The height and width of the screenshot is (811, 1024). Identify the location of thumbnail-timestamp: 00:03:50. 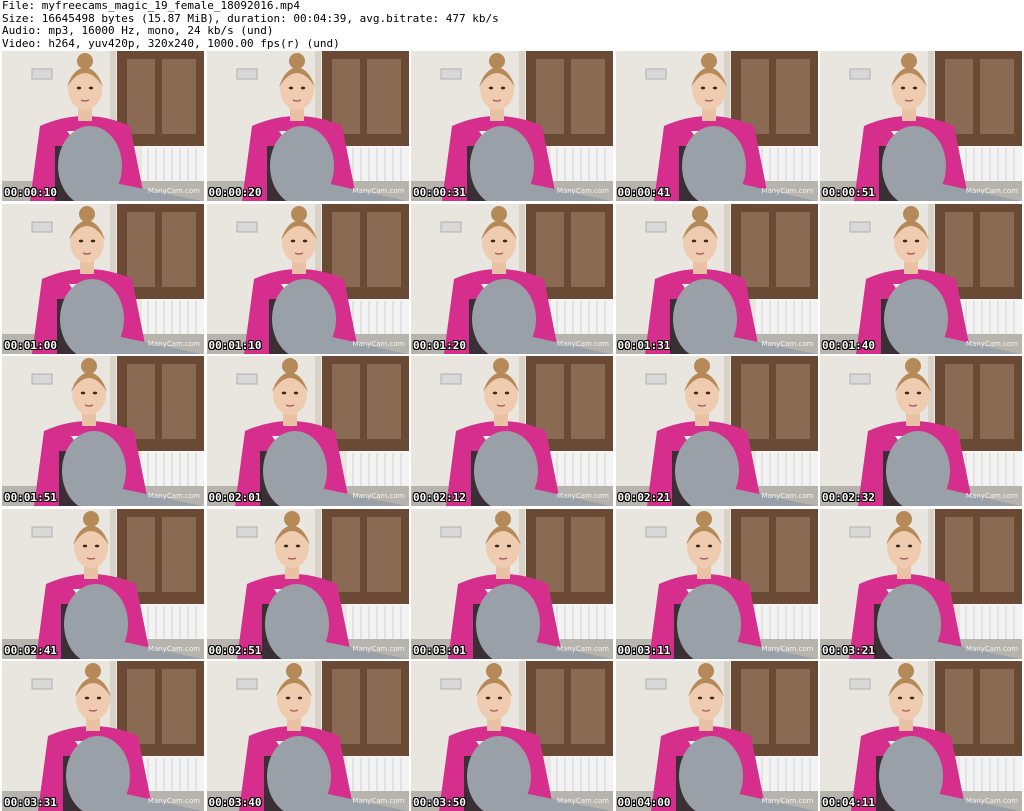
(439, 802).